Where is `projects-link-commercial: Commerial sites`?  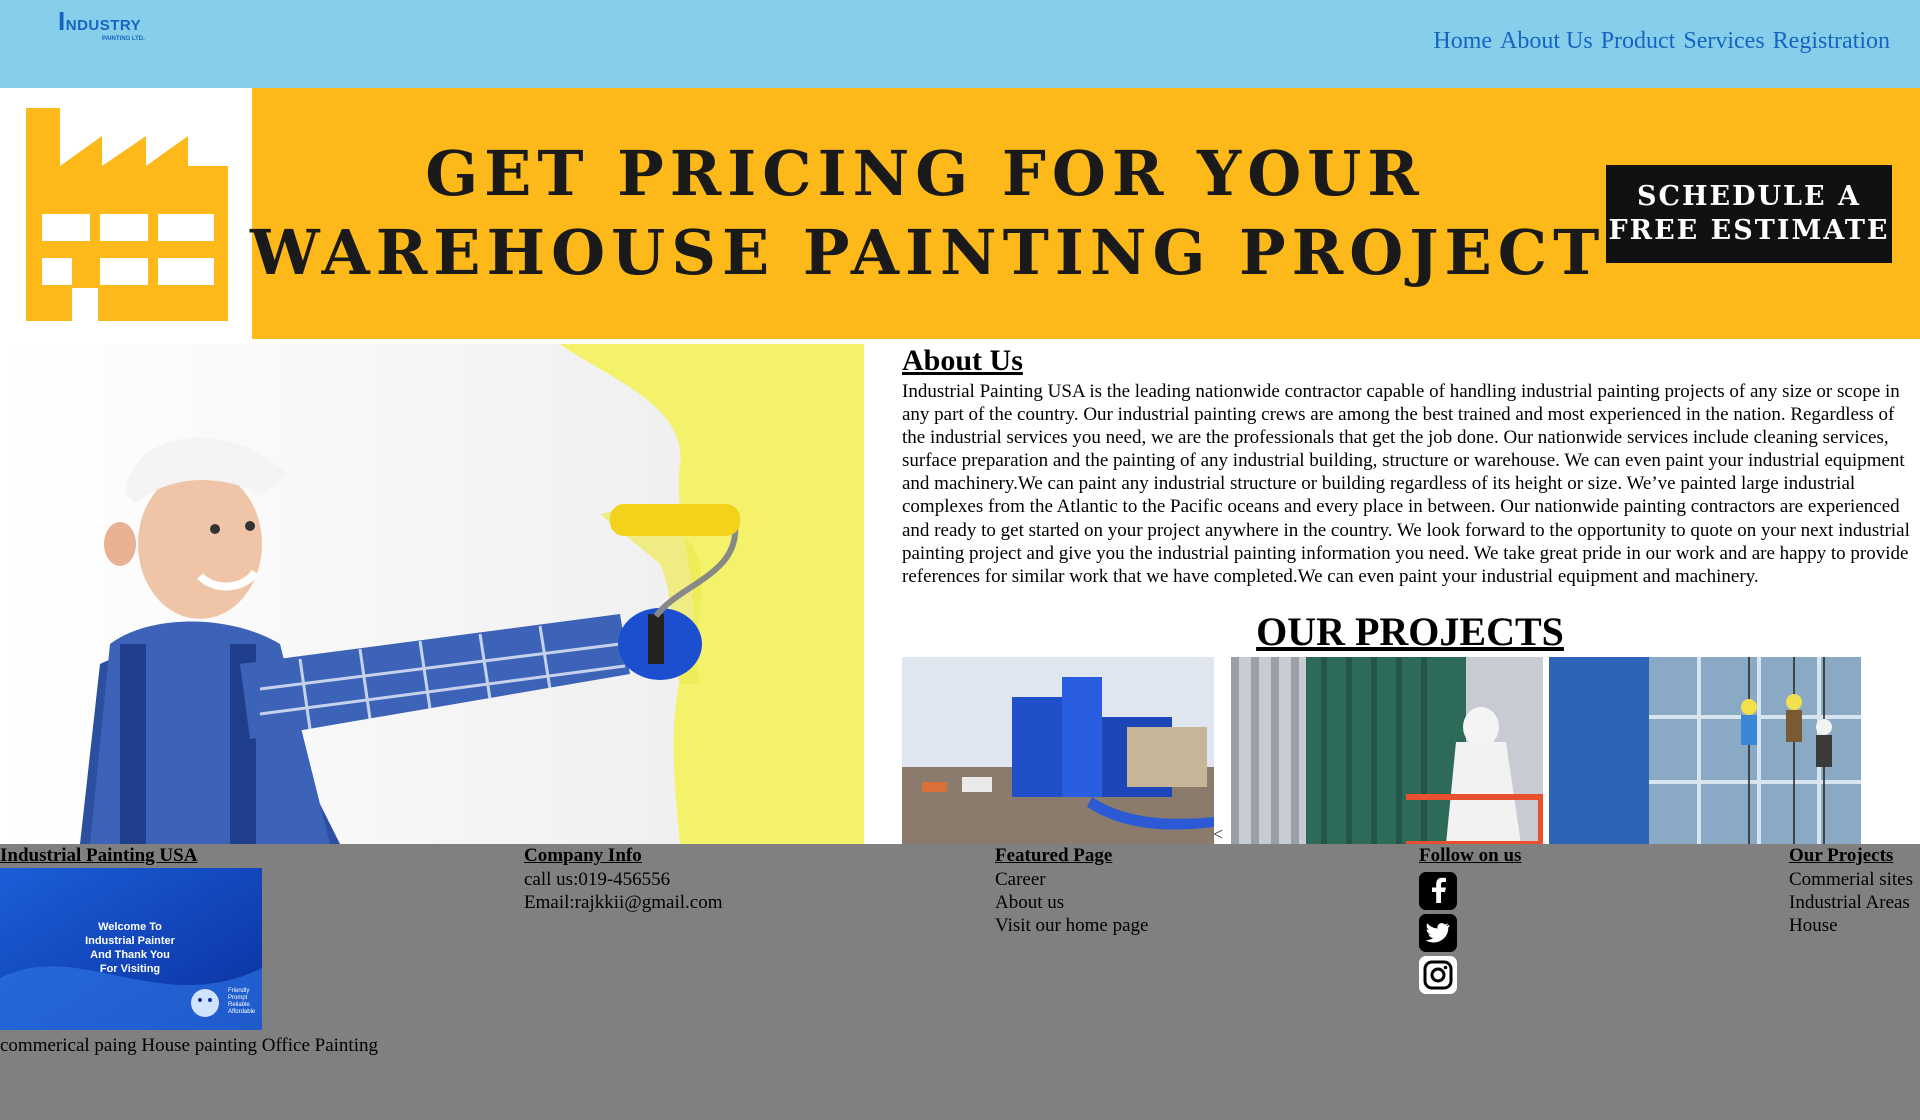 projects-link-commercial: Commerial sites is located at coordinates (1851, 879).